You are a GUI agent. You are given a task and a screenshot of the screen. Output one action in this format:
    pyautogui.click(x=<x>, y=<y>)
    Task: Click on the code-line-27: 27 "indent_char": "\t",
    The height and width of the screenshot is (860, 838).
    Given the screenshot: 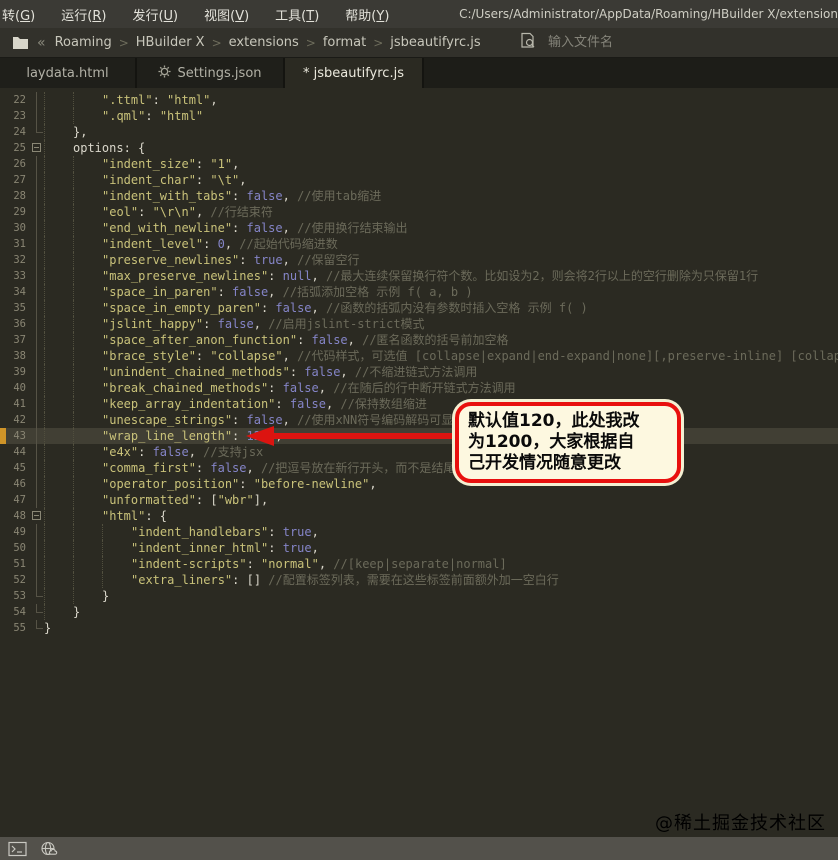 What is the action you would take?
    pyautogui.click(x=419, y=180)
    